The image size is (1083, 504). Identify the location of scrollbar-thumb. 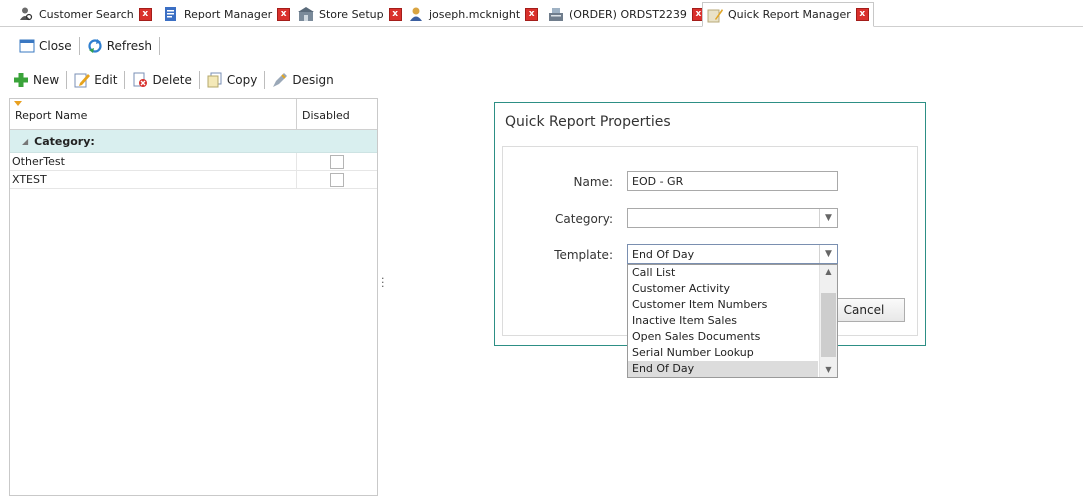
(828, 325).